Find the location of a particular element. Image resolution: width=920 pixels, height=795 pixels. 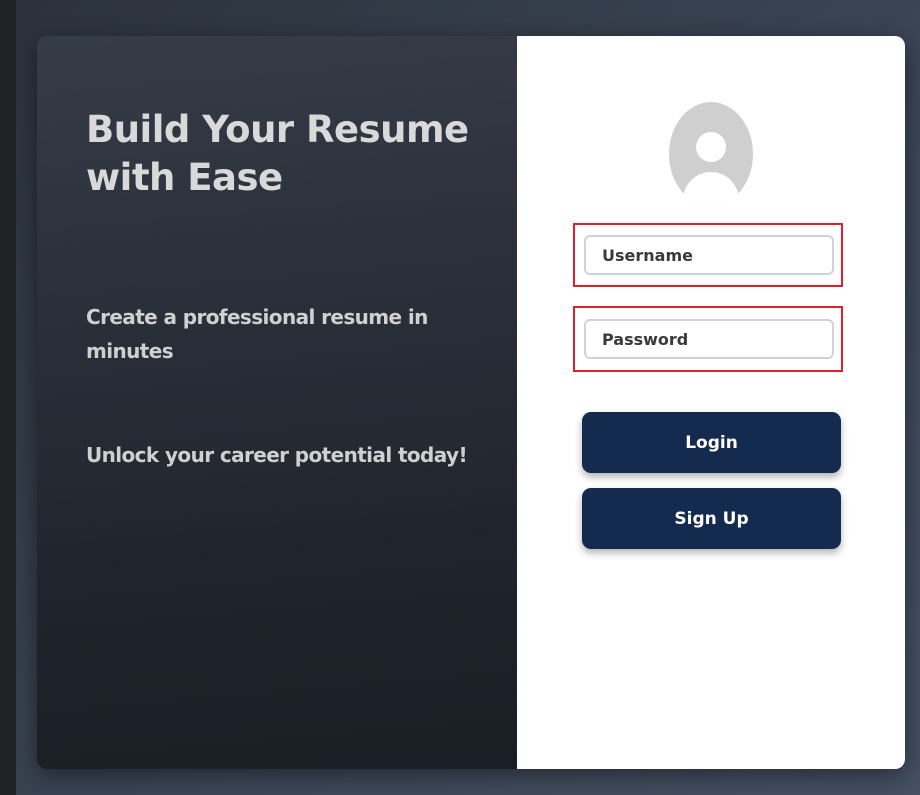

avatar-body is located at coordinates (711, 189).